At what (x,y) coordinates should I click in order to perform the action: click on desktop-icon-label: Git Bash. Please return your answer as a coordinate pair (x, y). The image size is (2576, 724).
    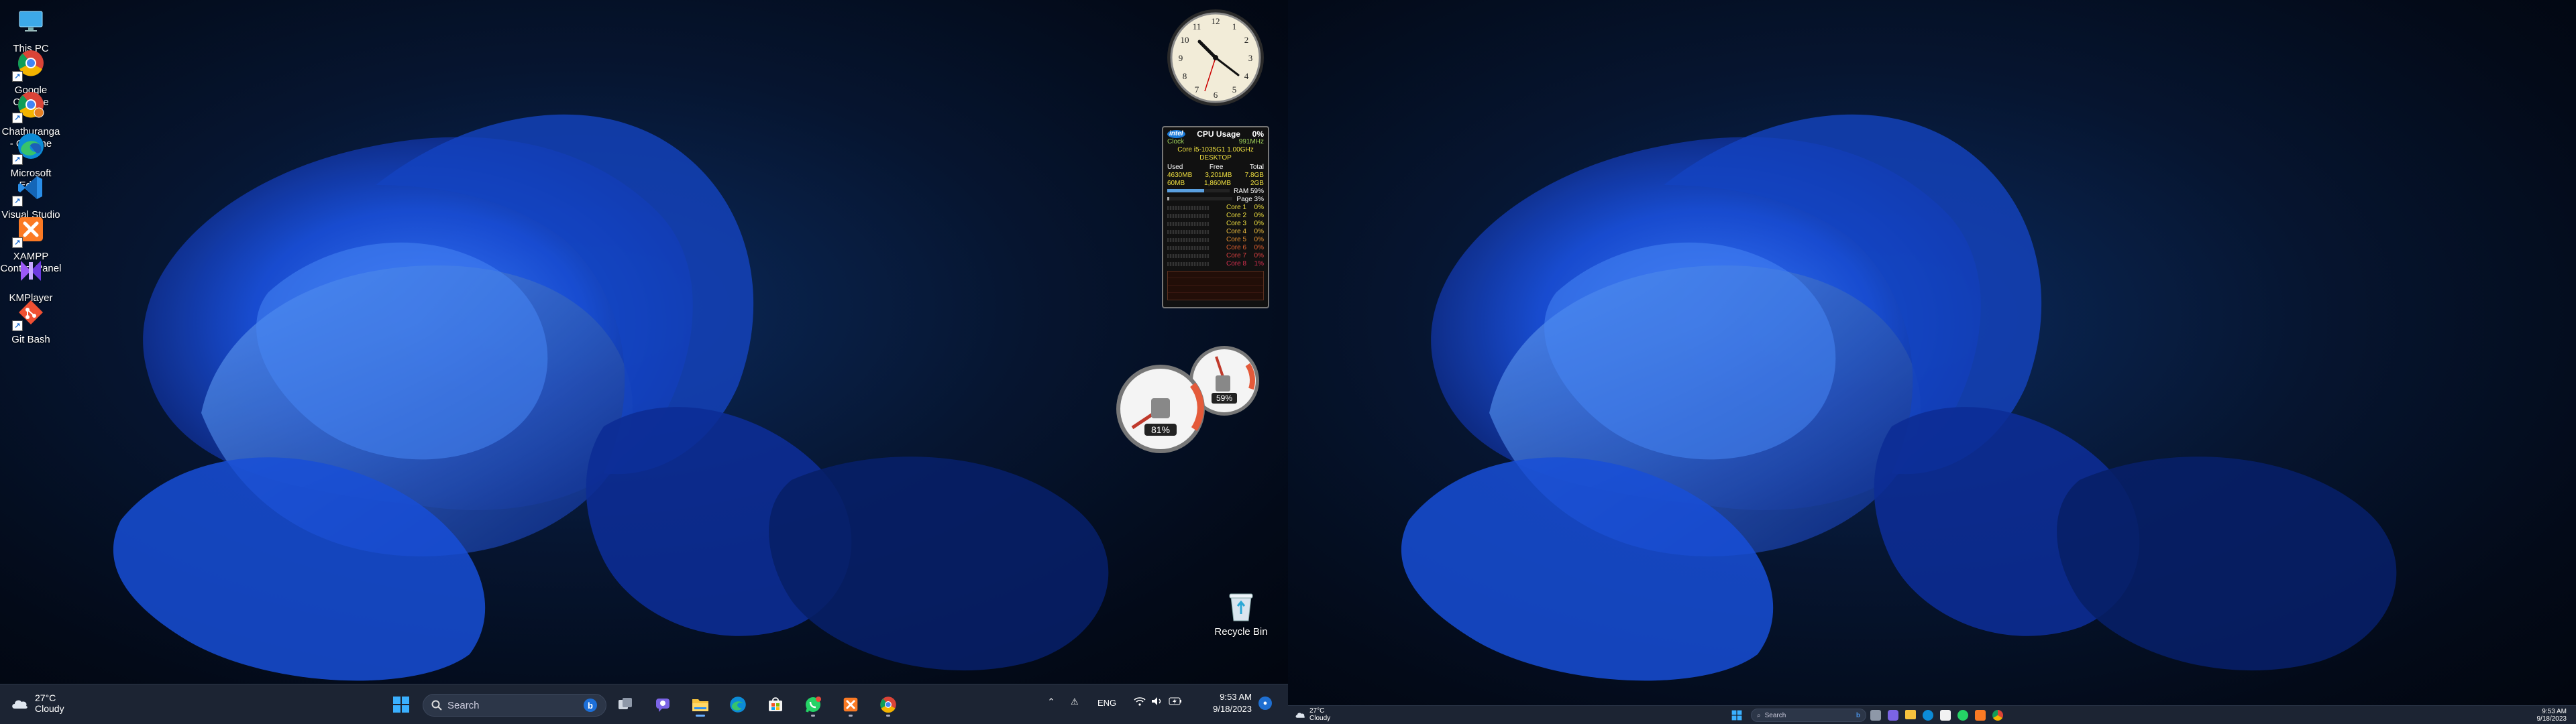
    Looking at the image, I should click on (30, 339).